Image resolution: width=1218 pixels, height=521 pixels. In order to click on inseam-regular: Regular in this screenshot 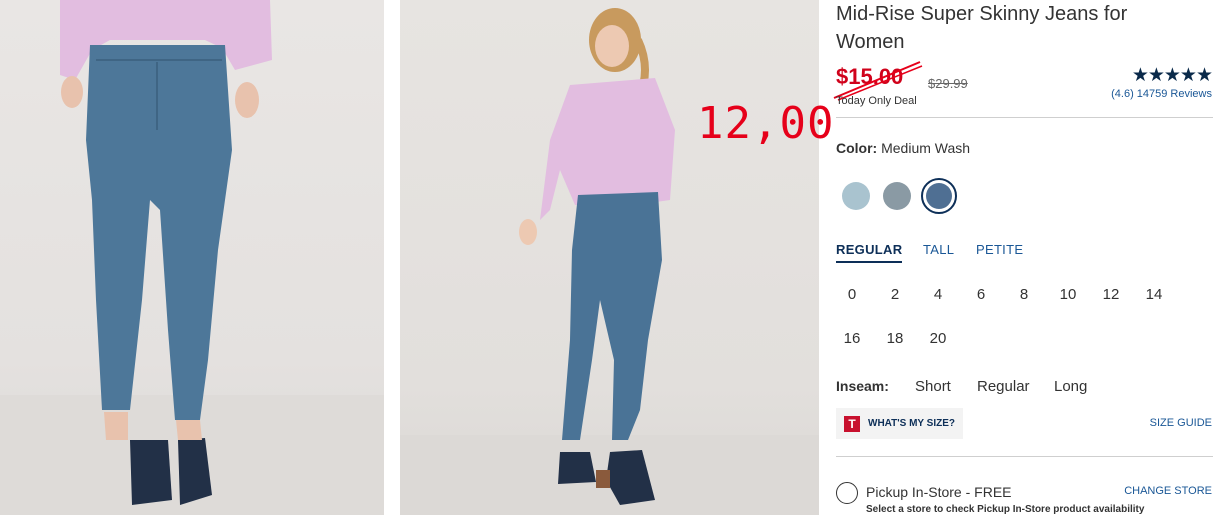, I will do `click(1003, 386)`.